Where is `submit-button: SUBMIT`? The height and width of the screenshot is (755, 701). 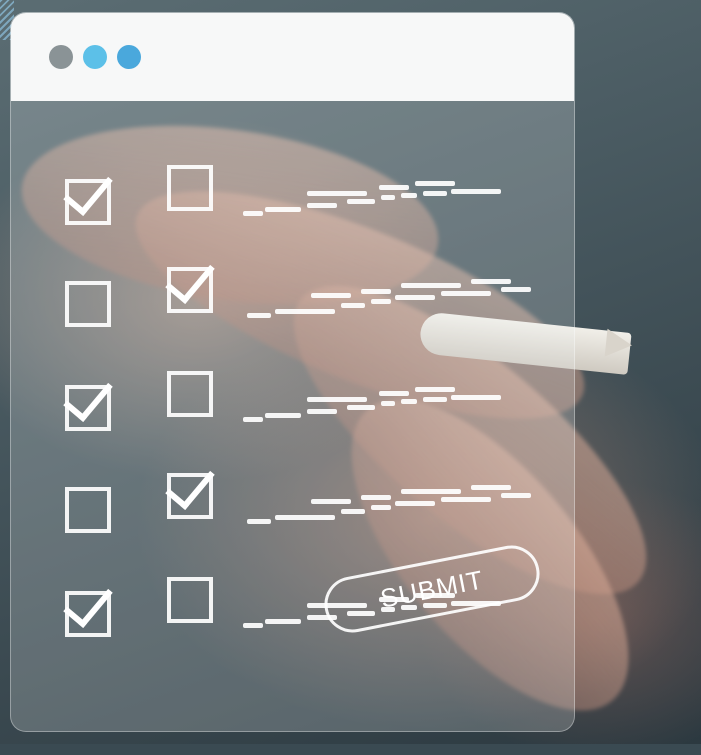
submit-button: SUBMIT is located at coordinates (432, 589).